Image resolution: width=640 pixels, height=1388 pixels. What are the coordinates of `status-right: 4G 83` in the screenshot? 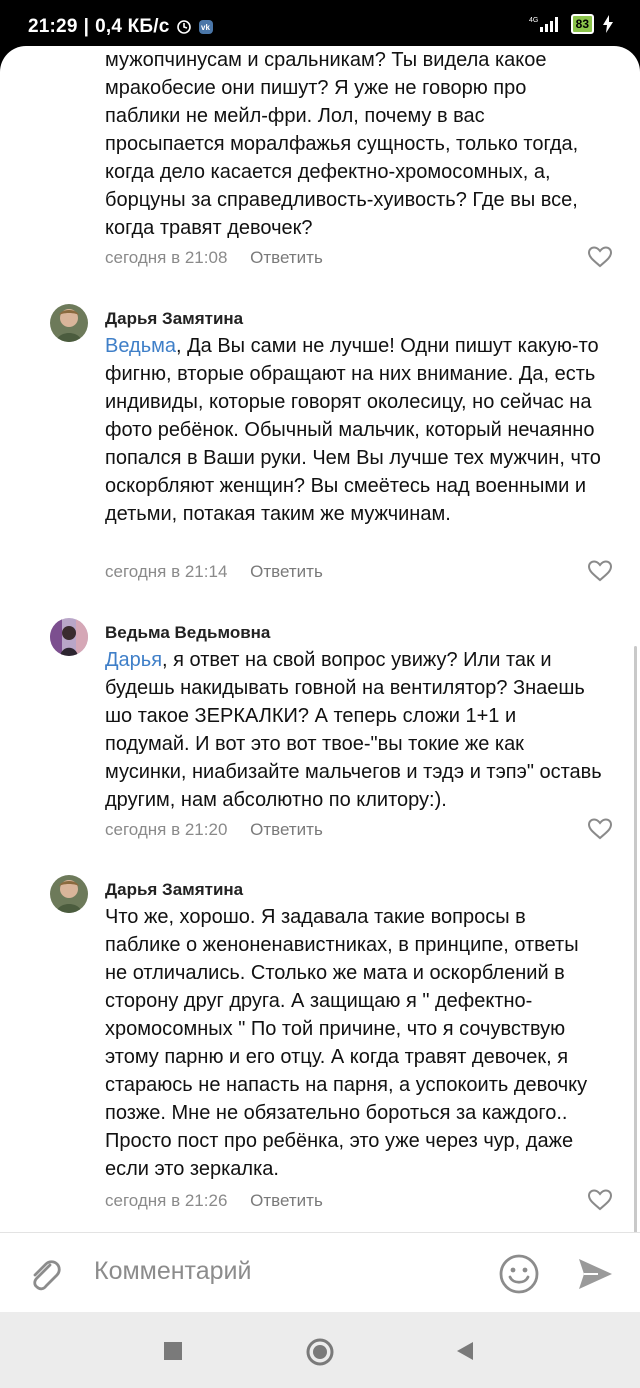 It's located at (571, 24).